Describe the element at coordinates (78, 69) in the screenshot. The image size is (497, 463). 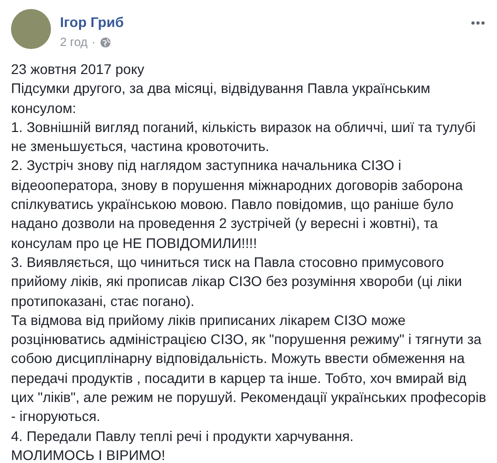
I see `post-paragraph: 23 жовтня 2017 року` at that location.